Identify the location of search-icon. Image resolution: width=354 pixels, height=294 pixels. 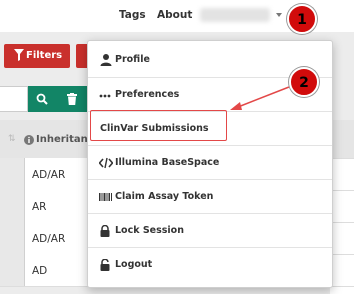
(42, 99).